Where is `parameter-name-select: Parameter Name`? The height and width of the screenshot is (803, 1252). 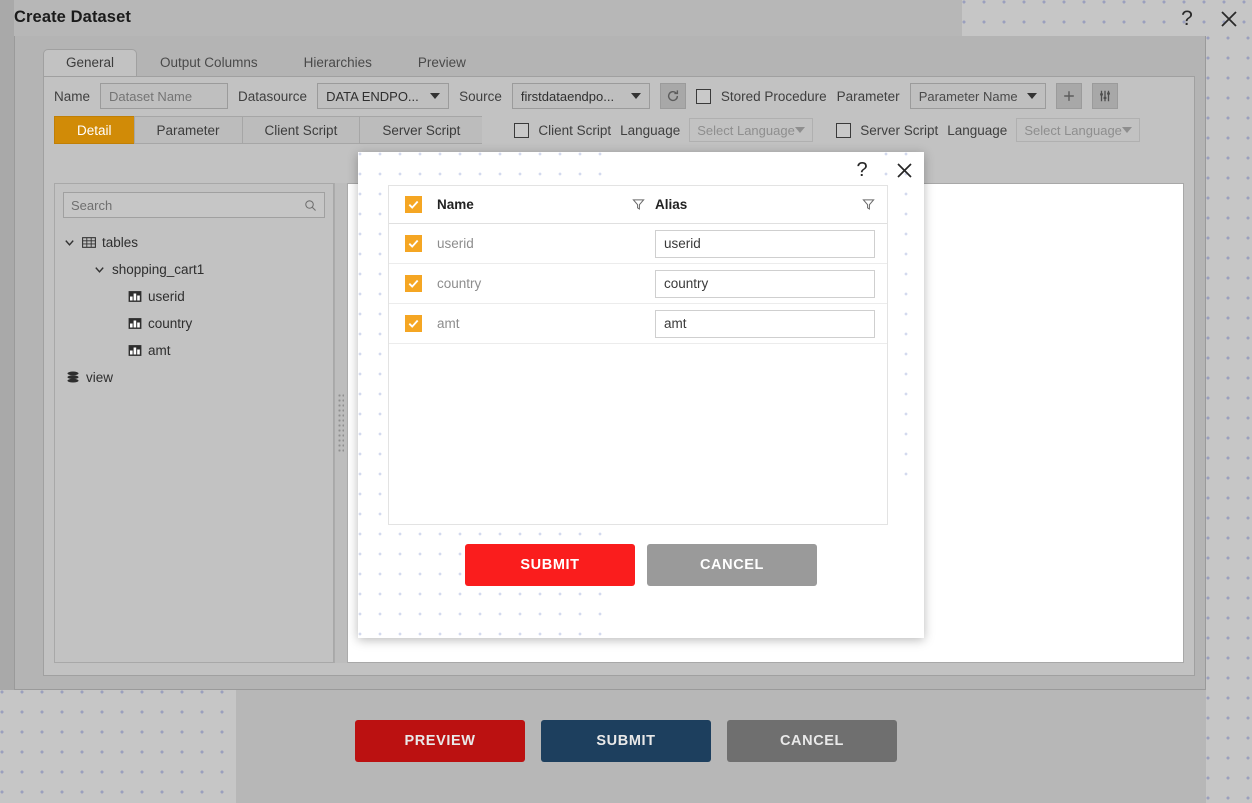
parameter-name-select: Parameter Name is located at coordinates (977, 96).